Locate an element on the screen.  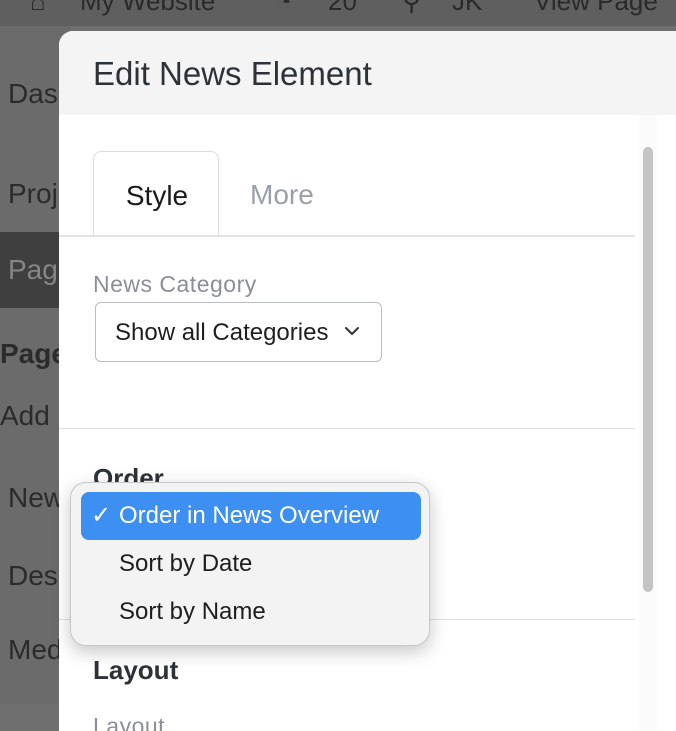
modal-header: Edit News Element is located at coordinates (367, 73).